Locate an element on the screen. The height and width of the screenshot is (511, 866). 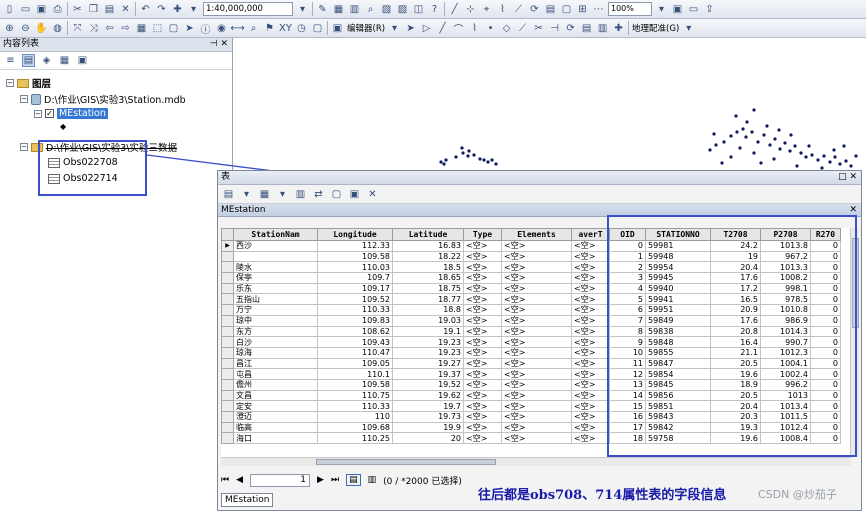
table-cell: 110.33 is located at coordinates (355, 406).